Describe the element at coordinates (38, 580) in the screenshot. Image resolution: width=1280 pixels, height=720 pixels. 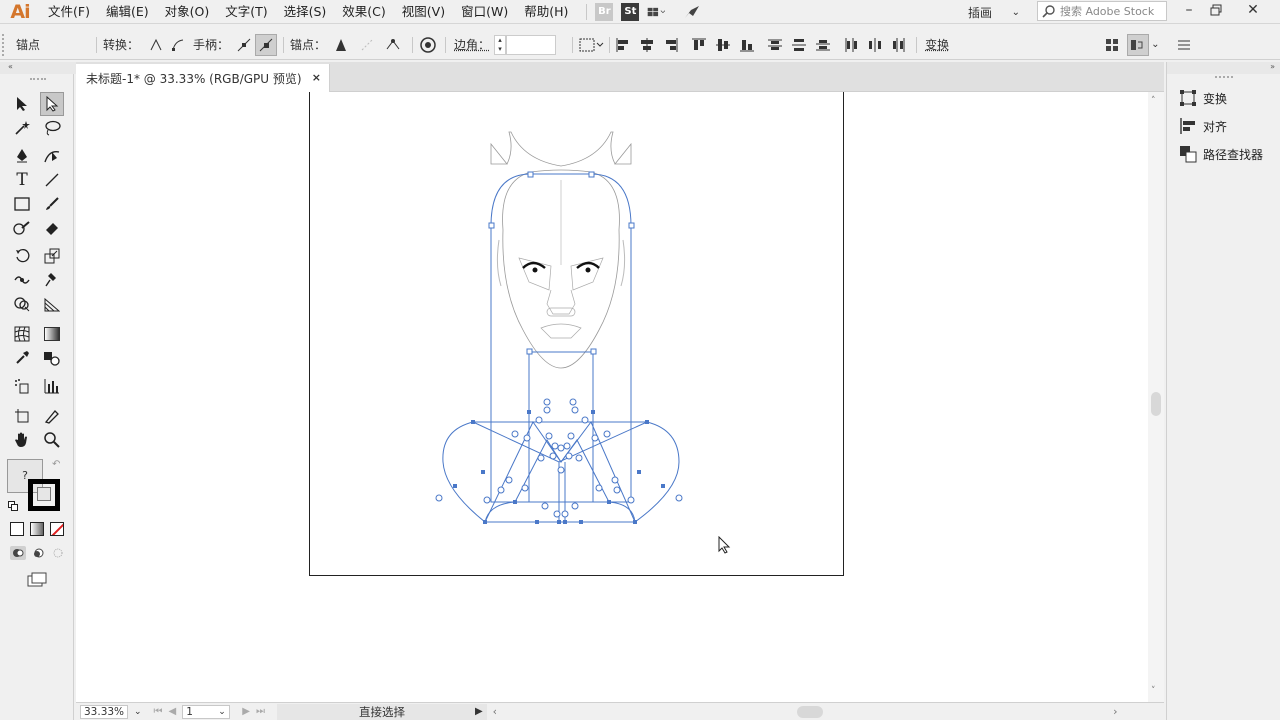
I see `screen-mode-icon` at that location.